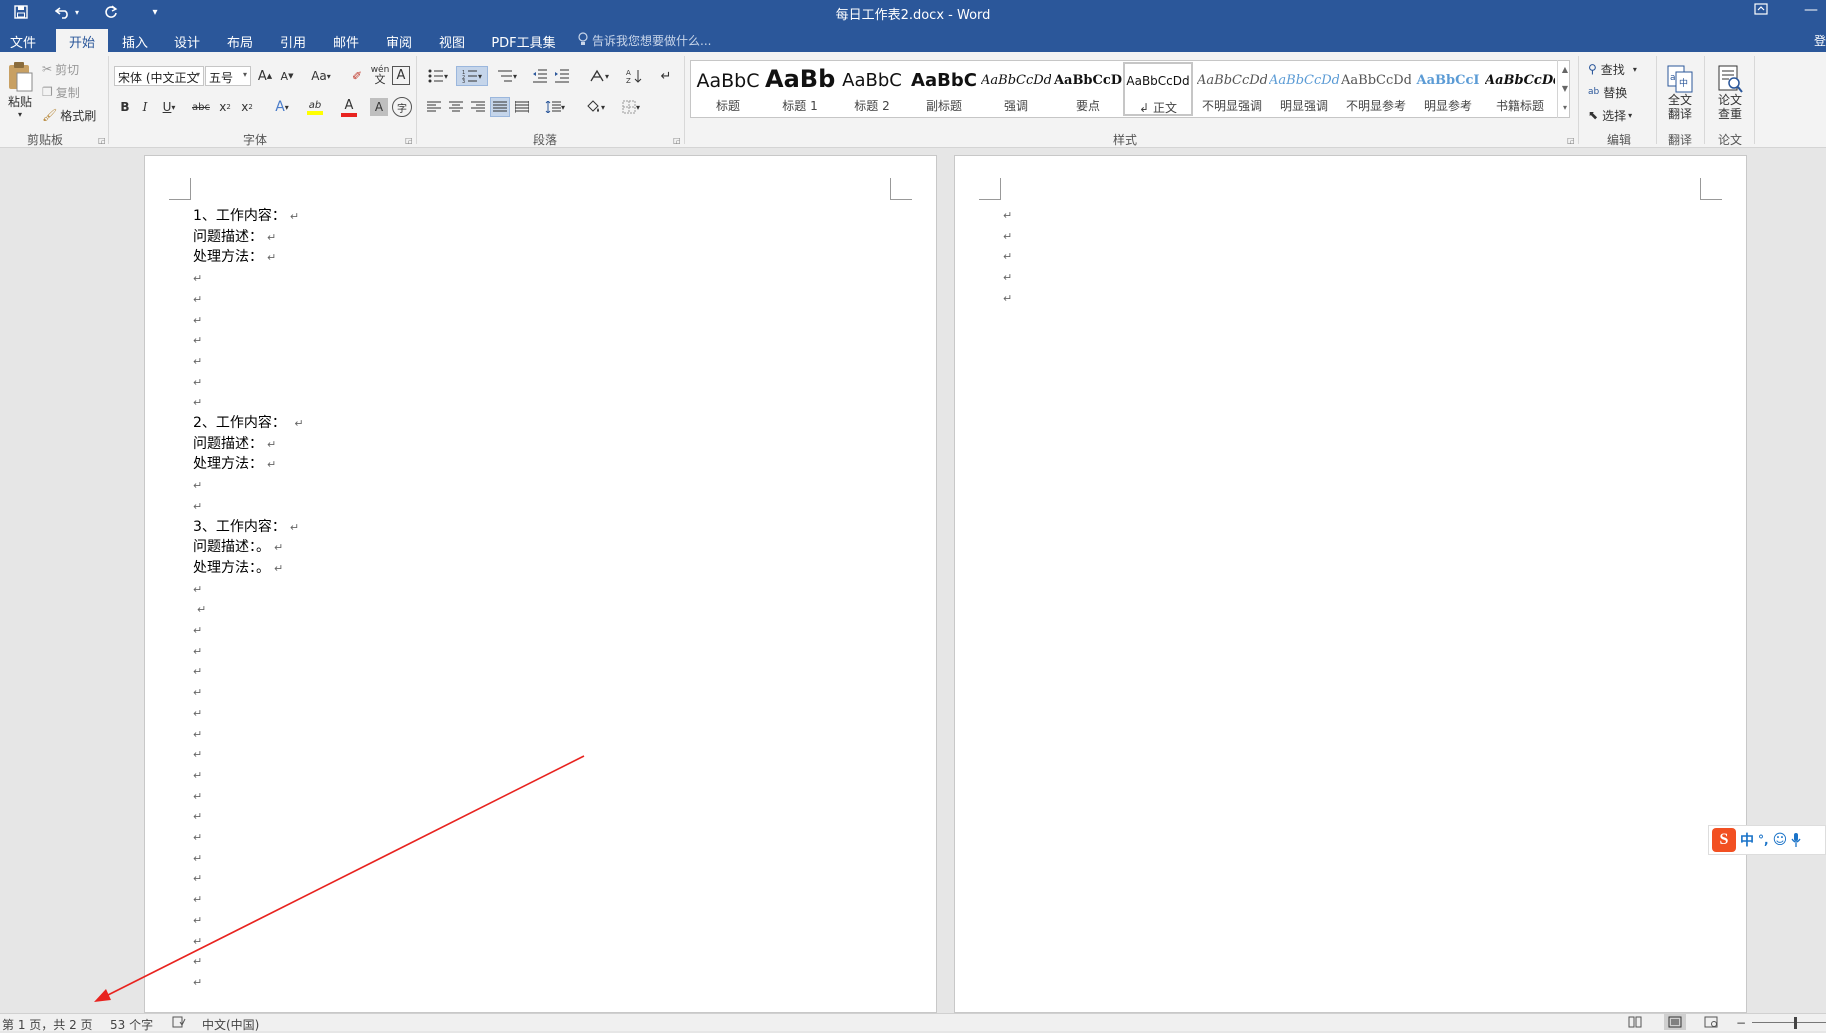 This screenshot has height=1033, width=1826. What do you see at coordinates (1730, 93) in the screenshot?
I see `thesis-check-button: 论文 查重` at bounding box center [1730, 93].